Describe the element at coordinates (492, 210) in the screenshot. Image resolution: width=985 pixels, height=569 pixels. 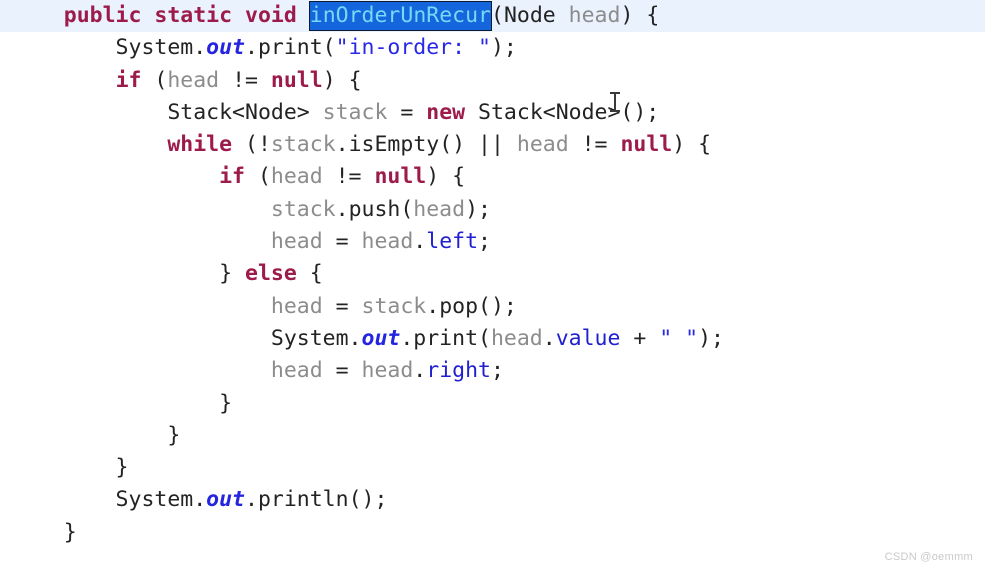
I see `code-line: stack.push(head);` at that location.